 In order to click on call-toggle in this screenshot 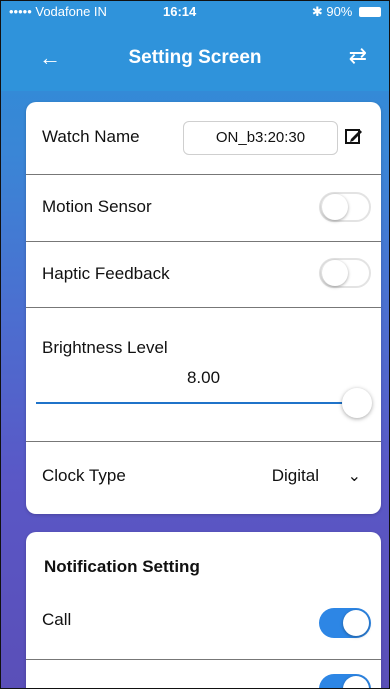, I will do `click(345, 623)`.